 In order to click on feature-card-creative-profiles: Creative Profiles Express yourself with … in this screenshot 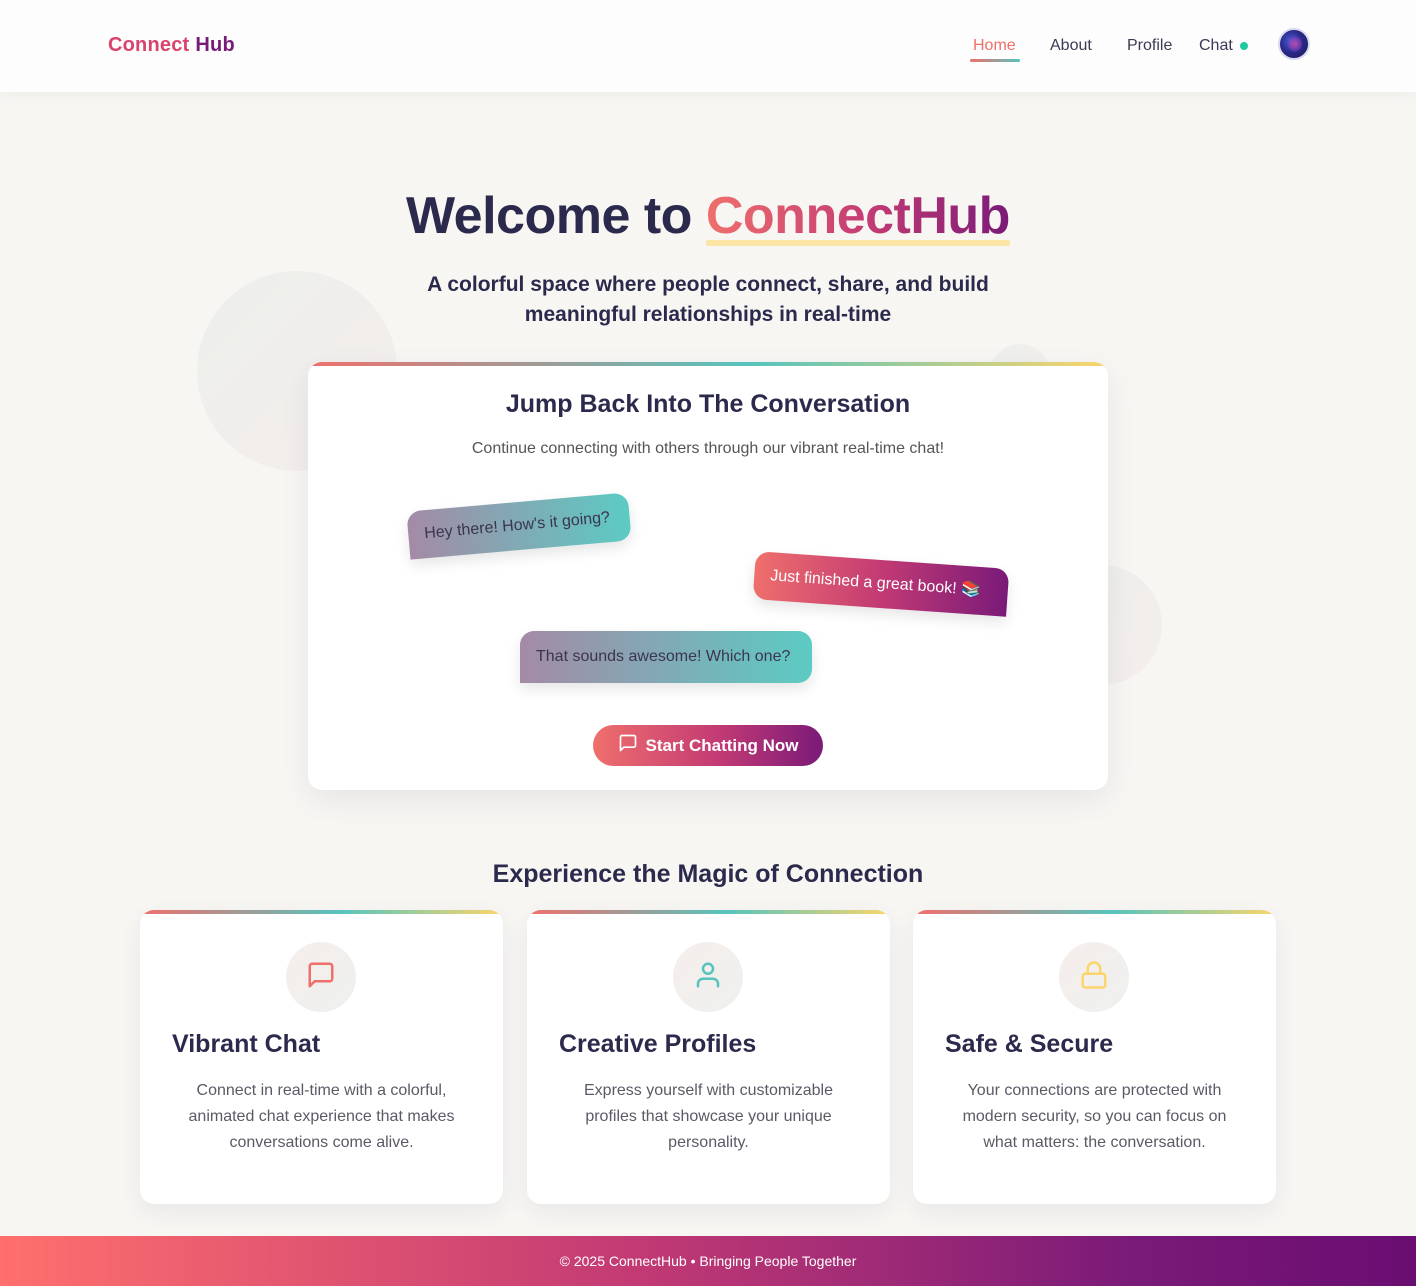, I will do `click(708, 1057)`.